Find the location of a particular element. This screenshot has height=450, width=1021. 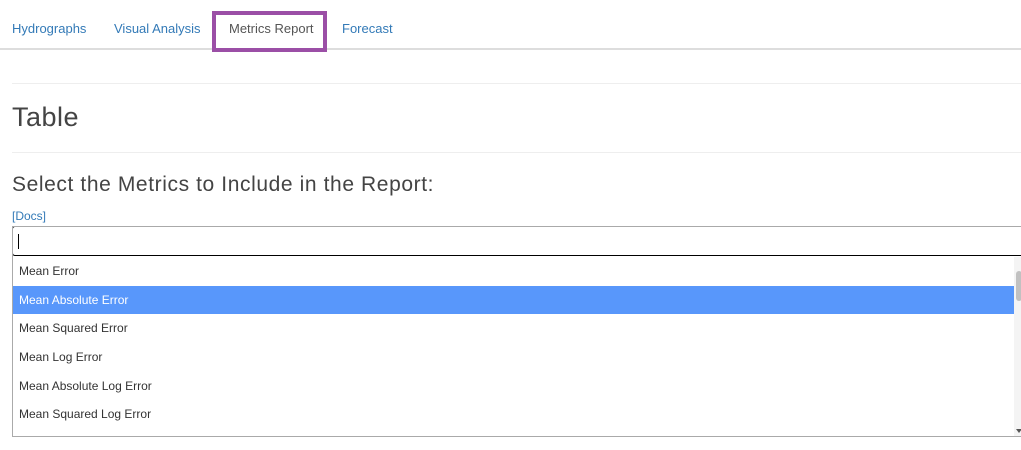

option-mean-log-error: Mean Log Error is located at coordinates (513, 357).